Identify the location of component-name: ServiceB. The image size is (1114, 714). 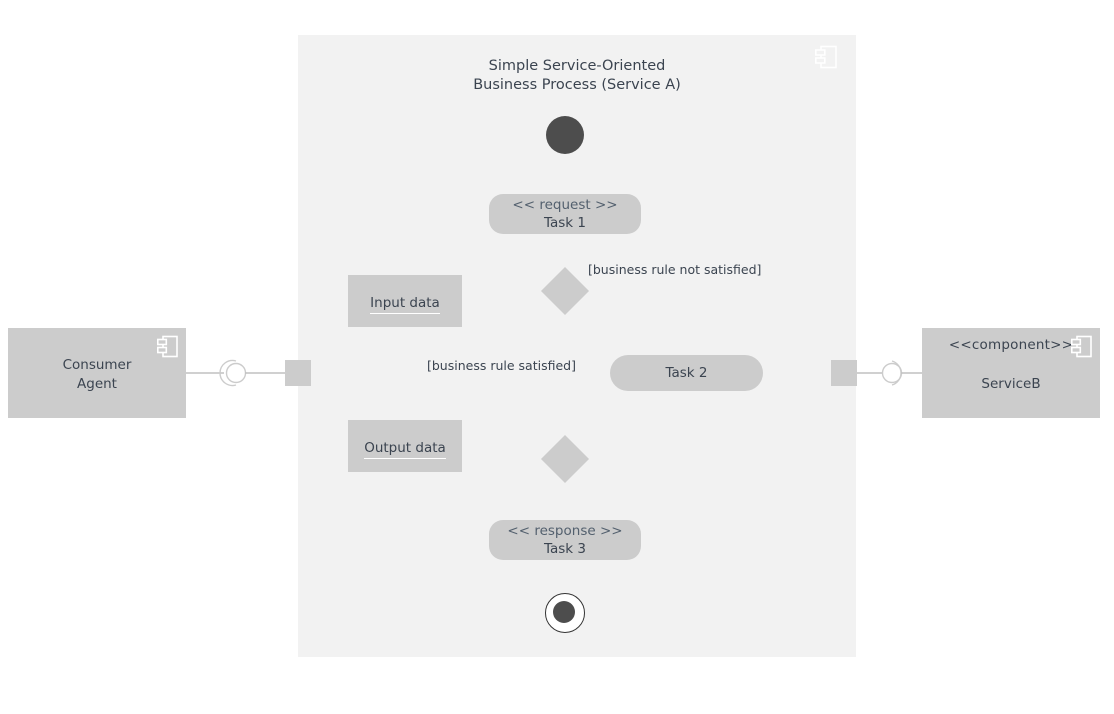
(1011, 384).